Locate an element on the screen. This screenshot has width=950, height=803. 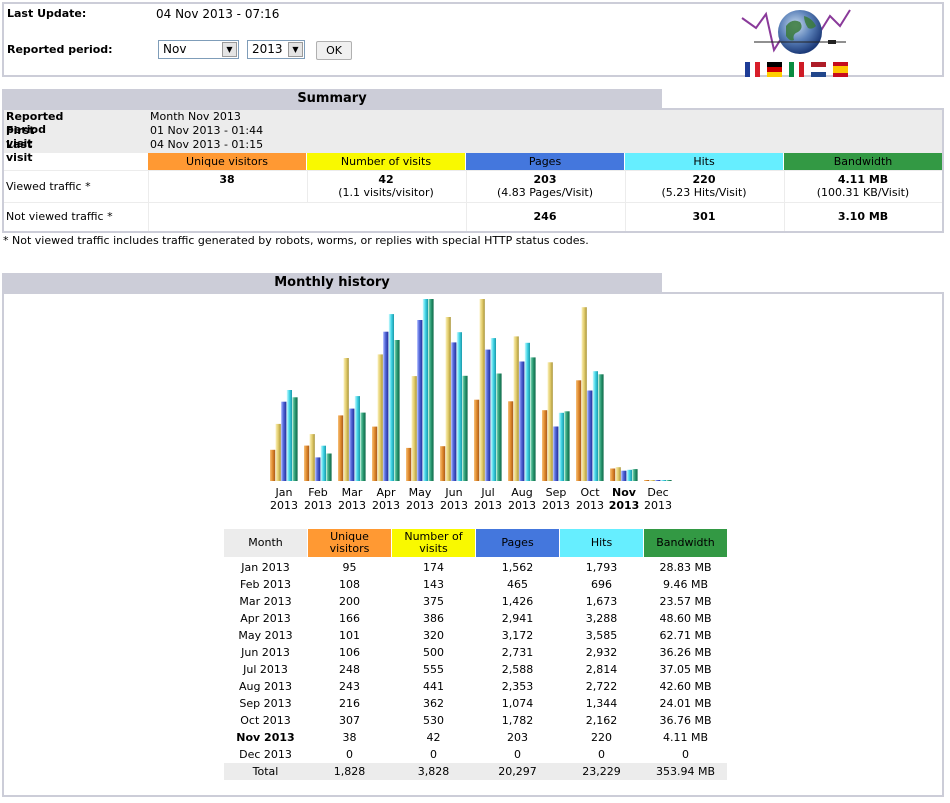
flag-italy-icon is located at coordinates (796, 69).